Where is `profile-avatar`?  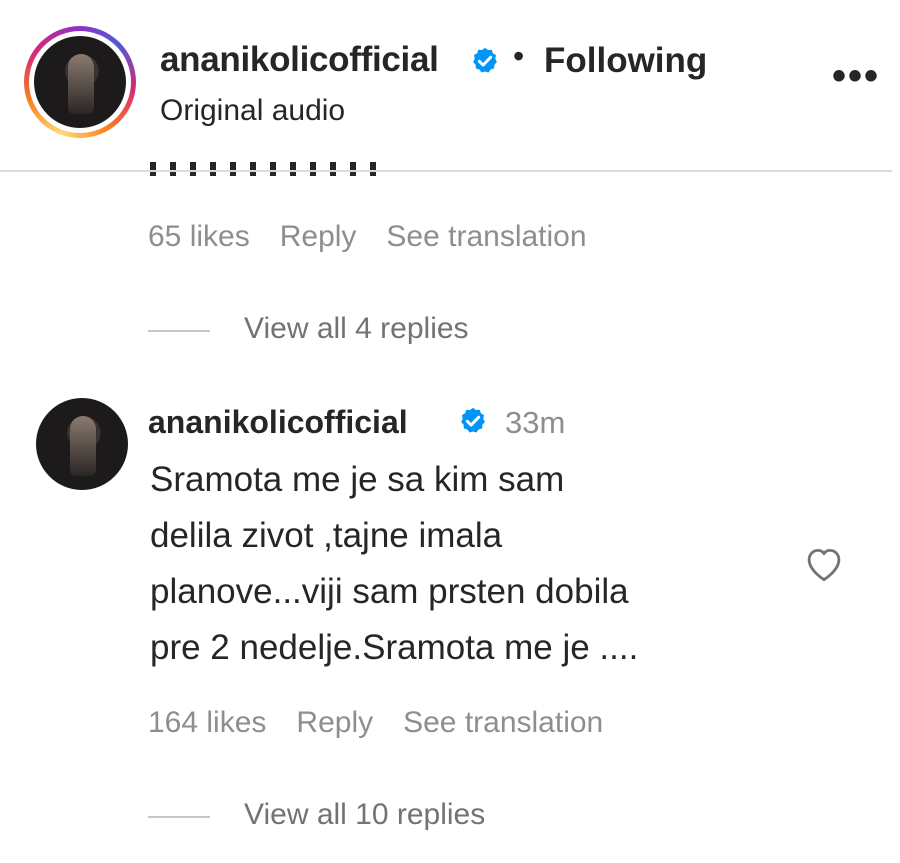 profile-avatar is located at coordinates (80, 82).